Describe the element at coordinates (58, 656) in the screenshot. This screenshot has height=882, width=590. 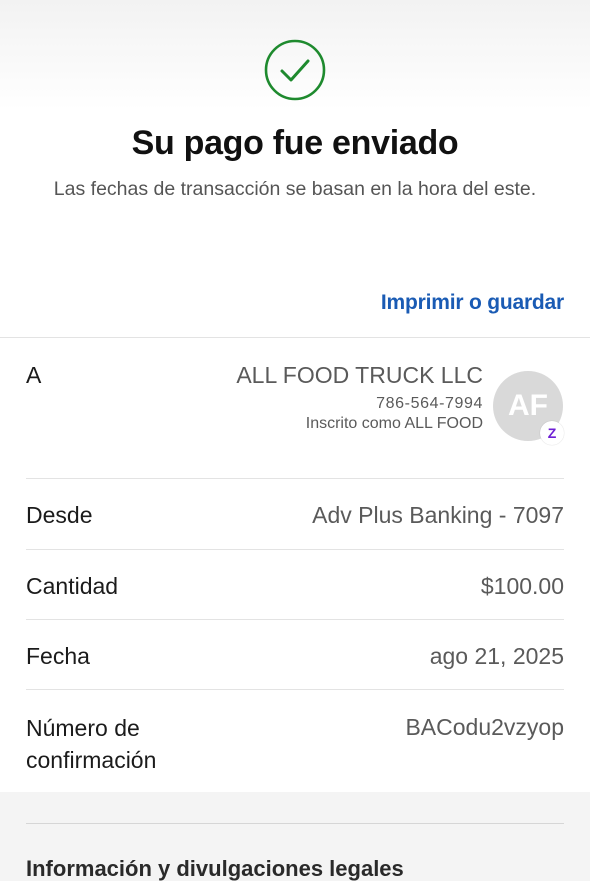
I see `date-label: Fecha` at that location.